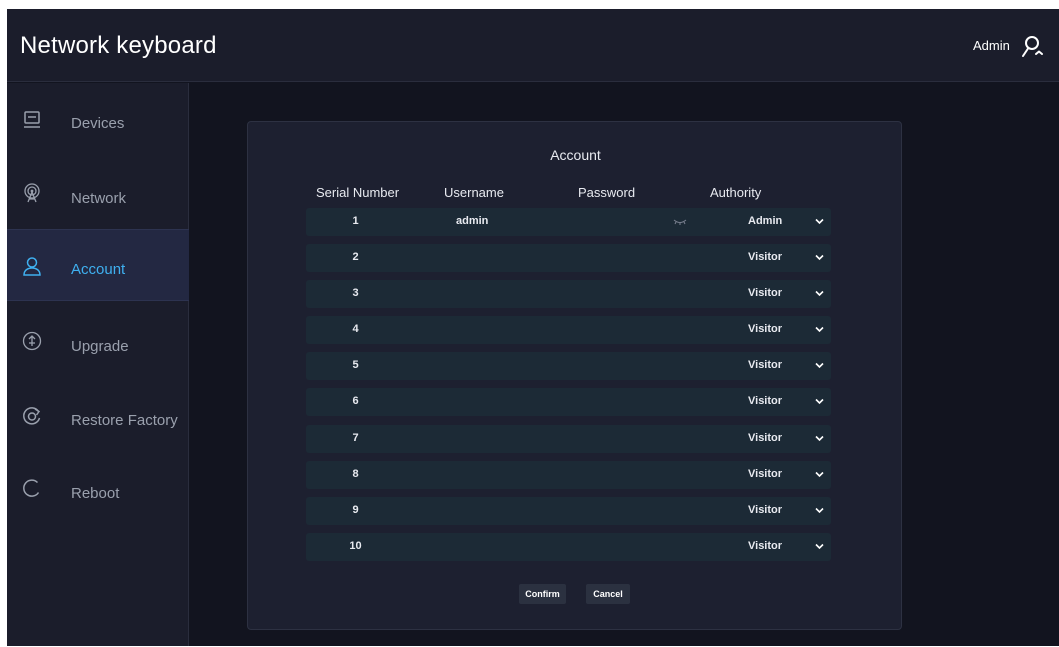 The image size is (1059, 647). What do you see at coordinates (680, 222) in the screenshot?
I see `eye-closed-icon` at bounding box center [680, 222].